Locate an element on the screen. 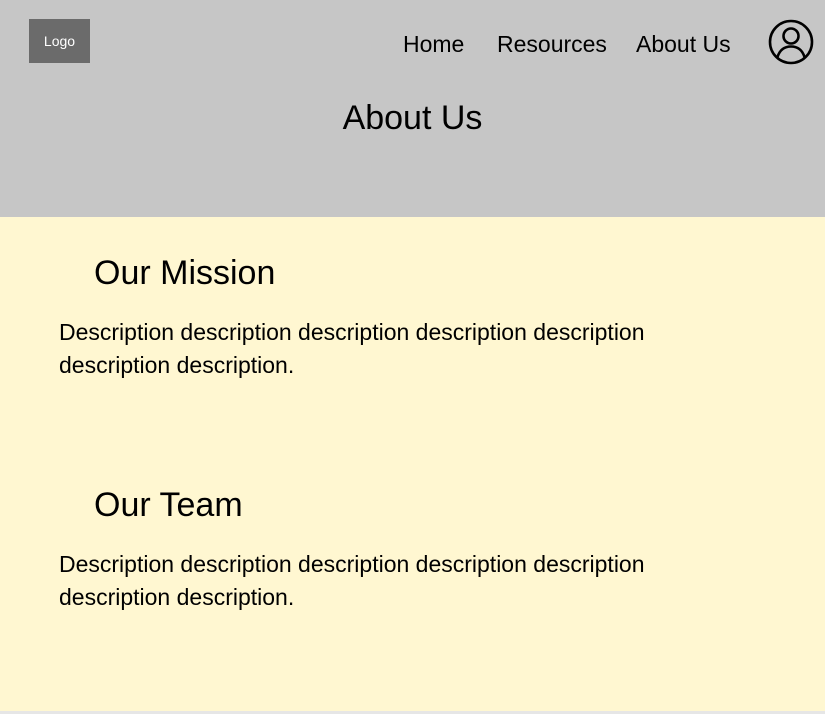 The height and width of the screenshot is (714, 825). user-circle-icon is located at coordinates (791, 42).